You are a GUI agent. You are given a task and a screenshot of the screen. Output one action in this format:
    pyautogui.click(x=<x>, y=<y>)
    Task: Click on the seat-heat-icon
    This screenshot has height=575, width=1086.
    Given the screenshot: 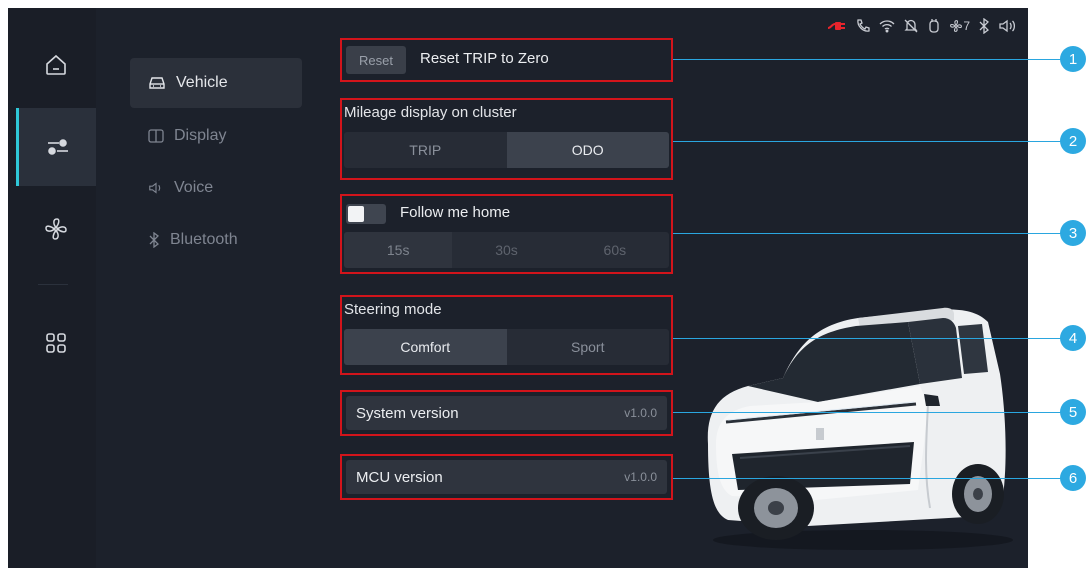 What is the action you would take?
    pyautogui.click(x=934, y=26)
    